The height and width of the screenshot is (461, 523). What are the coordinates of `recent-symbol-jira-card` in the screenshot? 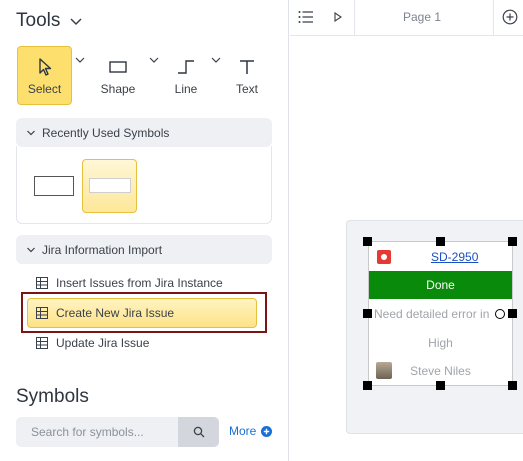 It's located at (109, 186).